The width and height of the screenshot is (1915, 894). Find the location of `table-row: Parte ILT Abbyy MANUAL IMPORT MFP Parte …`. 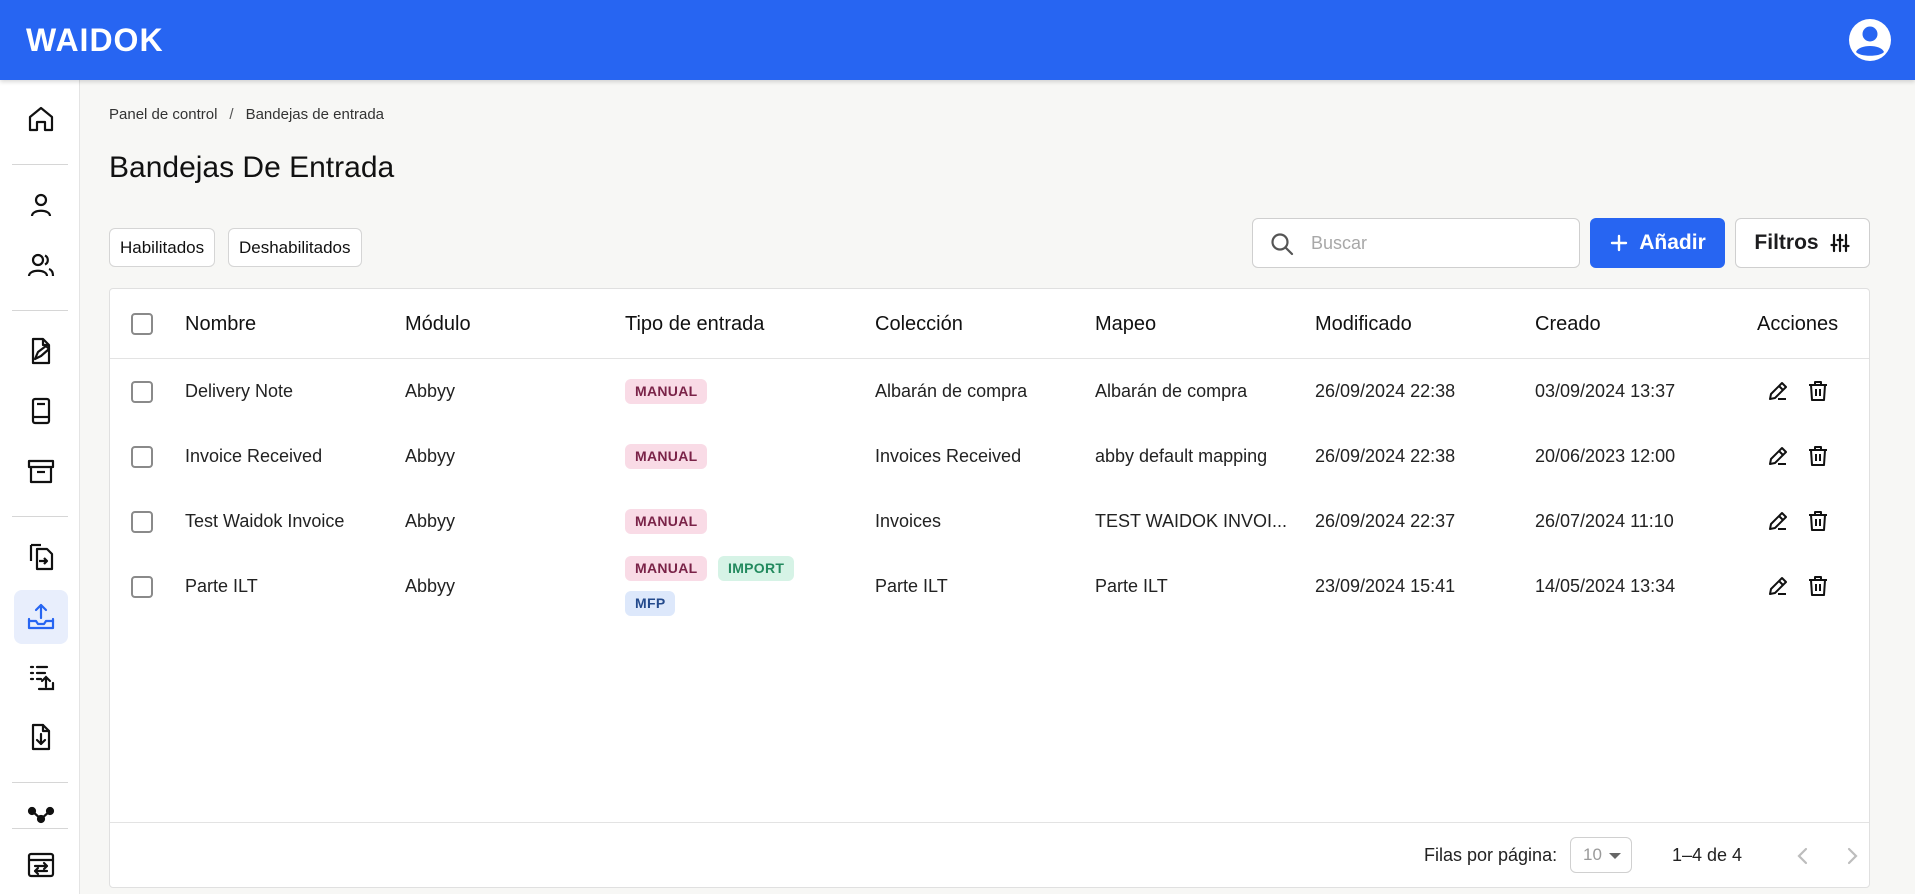

table-row: Parte ILT Abbyy MANUAL IMPORT MFP Parte … is located at coordinates (989, 586).